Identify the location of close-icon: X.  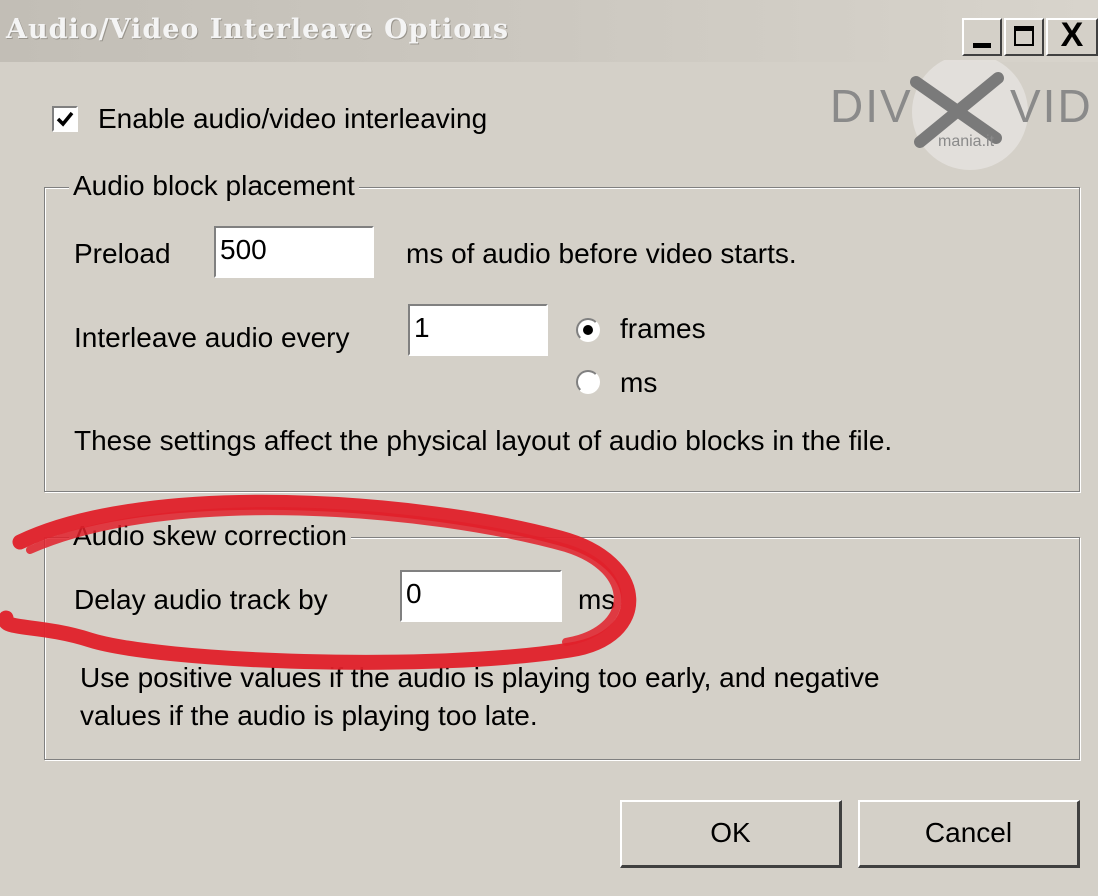
(1072, 35).